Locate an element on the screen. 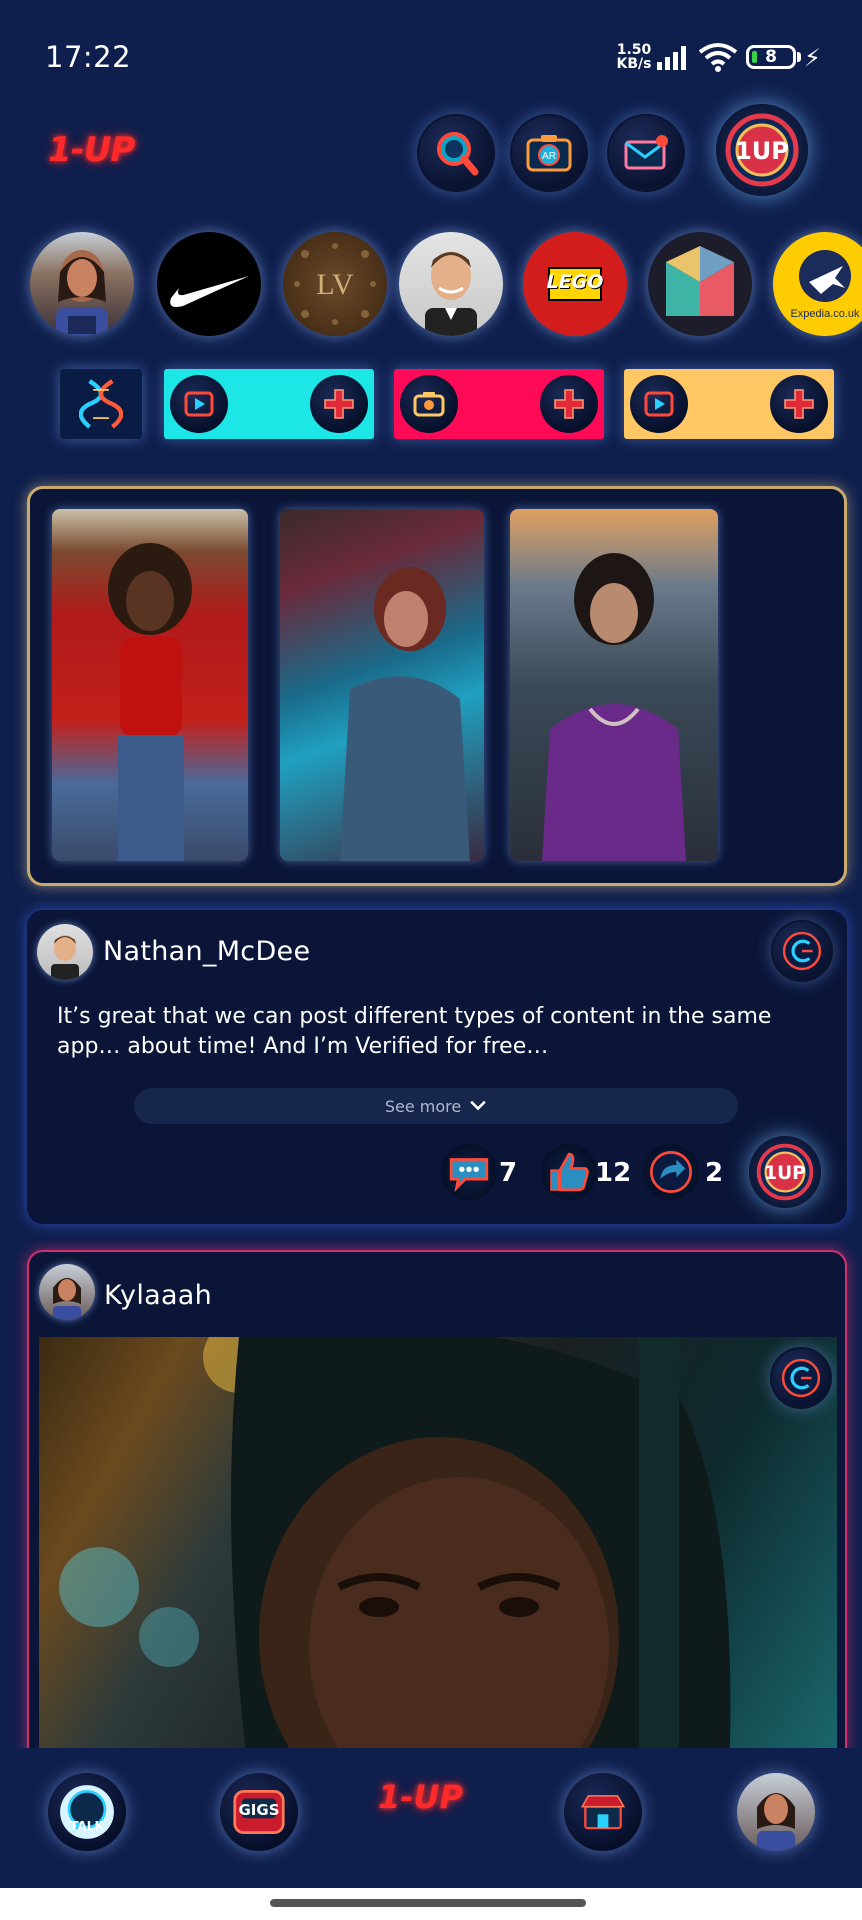  lv-monogram-icon: LV is located at coordinates (335, 284).